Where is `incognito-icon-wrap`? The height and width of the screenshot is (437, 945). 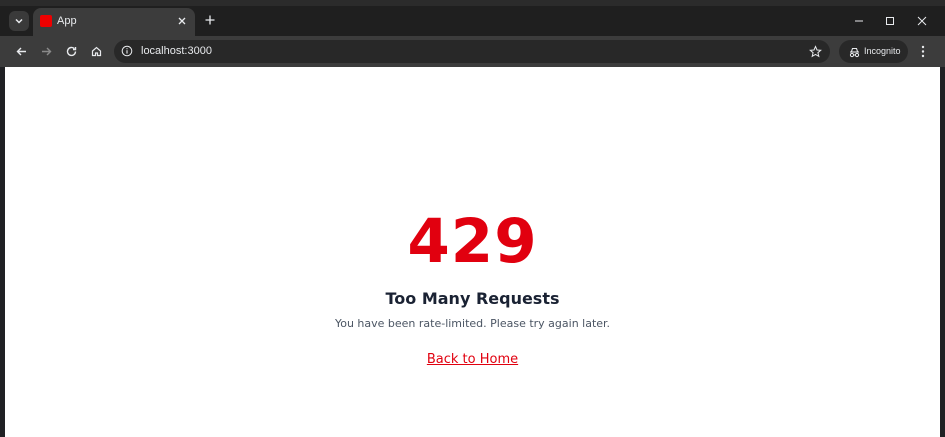 incognito-icon-wrap is located at coordinates (854, 52).